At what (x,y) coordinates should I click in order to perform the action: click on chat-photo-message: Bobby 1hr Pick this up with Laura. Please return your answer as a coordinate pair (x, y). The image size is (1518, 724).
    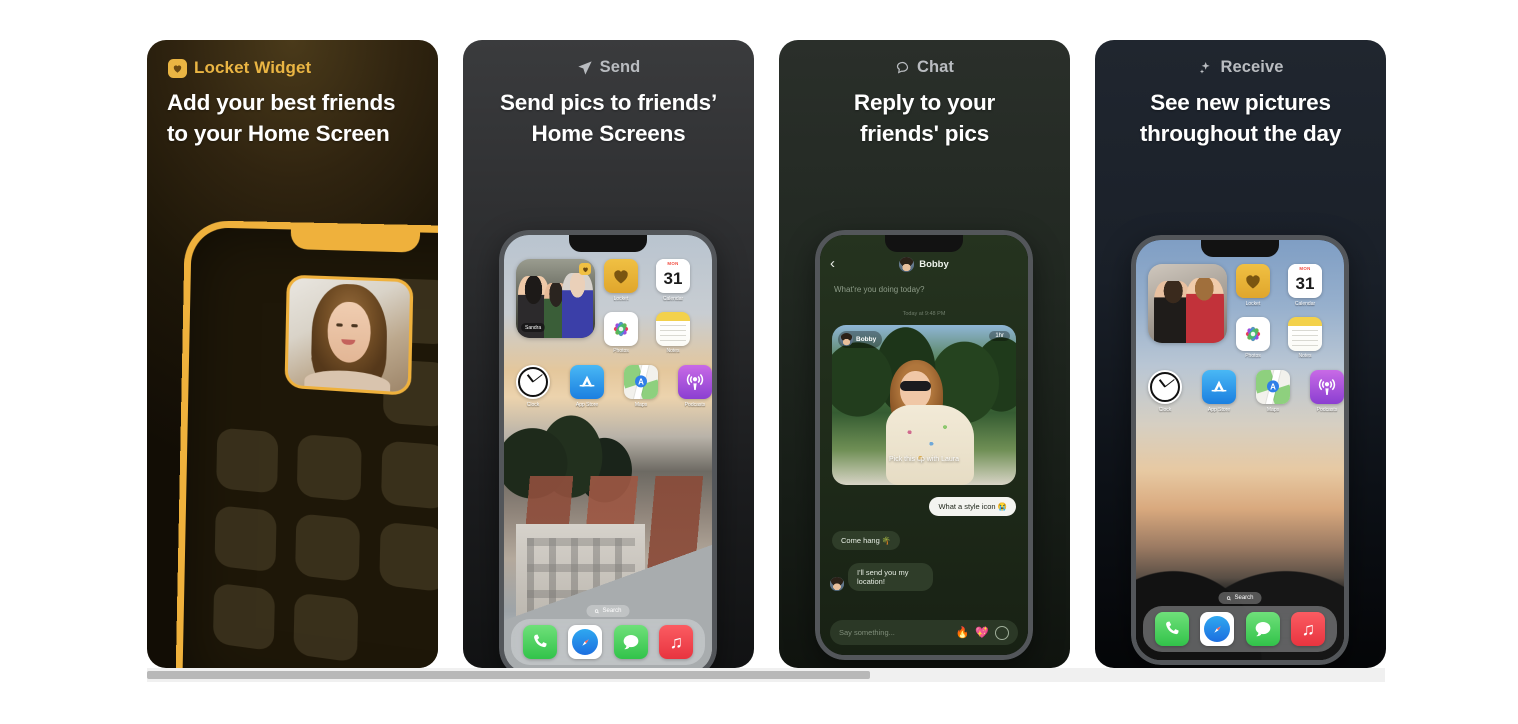
    Looking at the image, I should click on (924, 405).